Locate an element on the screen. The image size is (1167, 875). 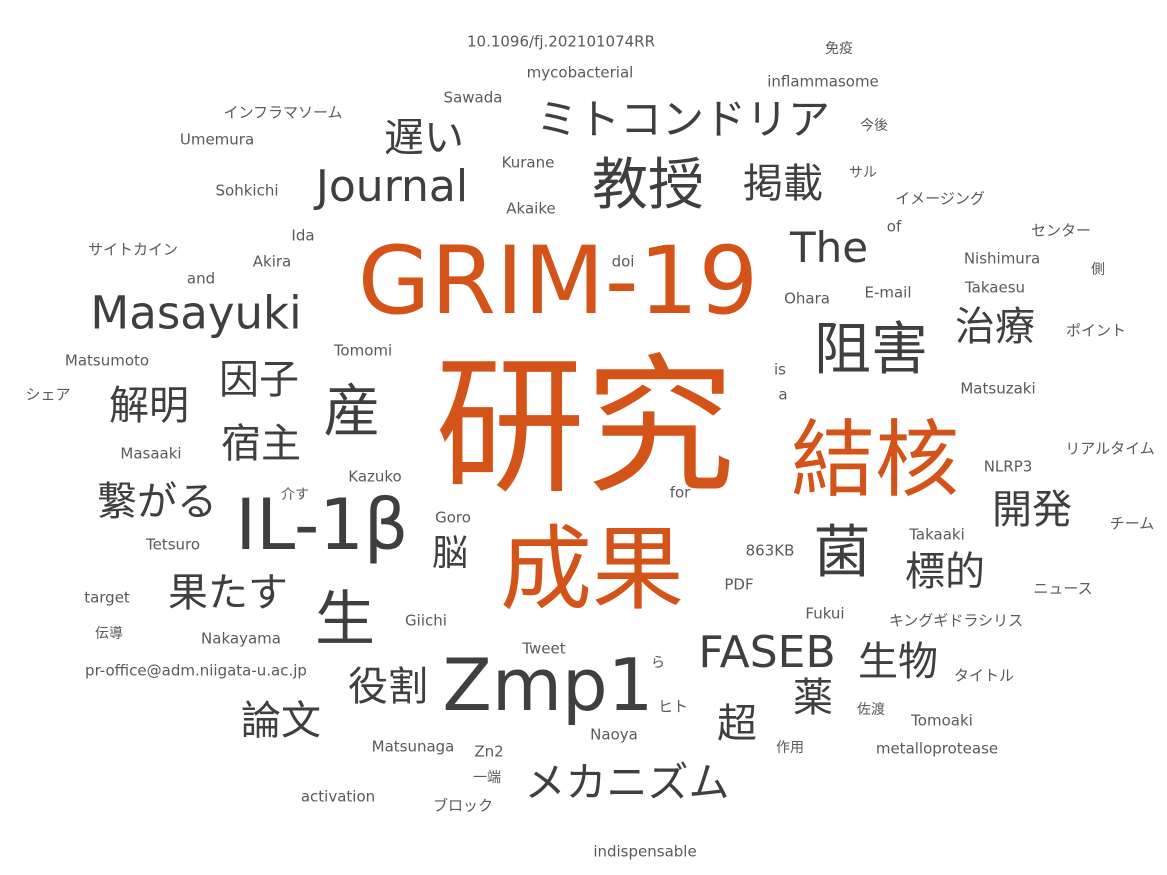
cloud-word: 治療 is located at coordinates (995, 327).